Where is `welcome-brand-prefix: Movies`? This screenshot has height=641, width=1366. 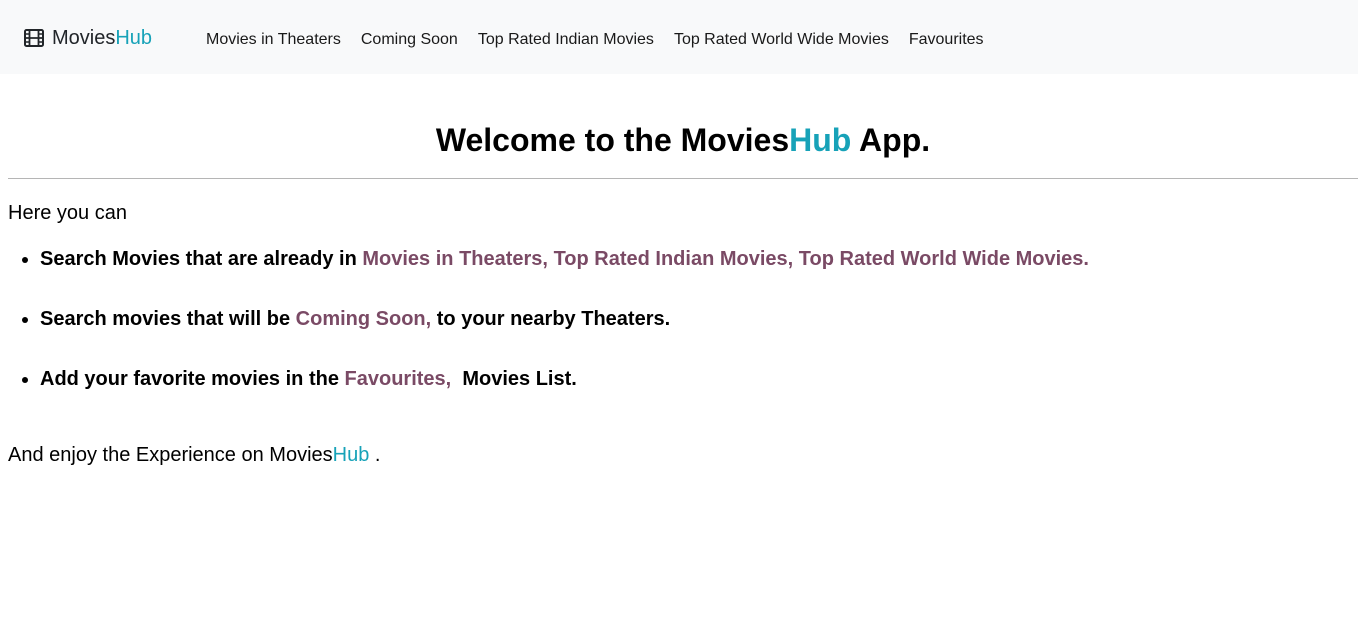 welcome-brand-prefix: Movies is located at coordinates (735, 140).